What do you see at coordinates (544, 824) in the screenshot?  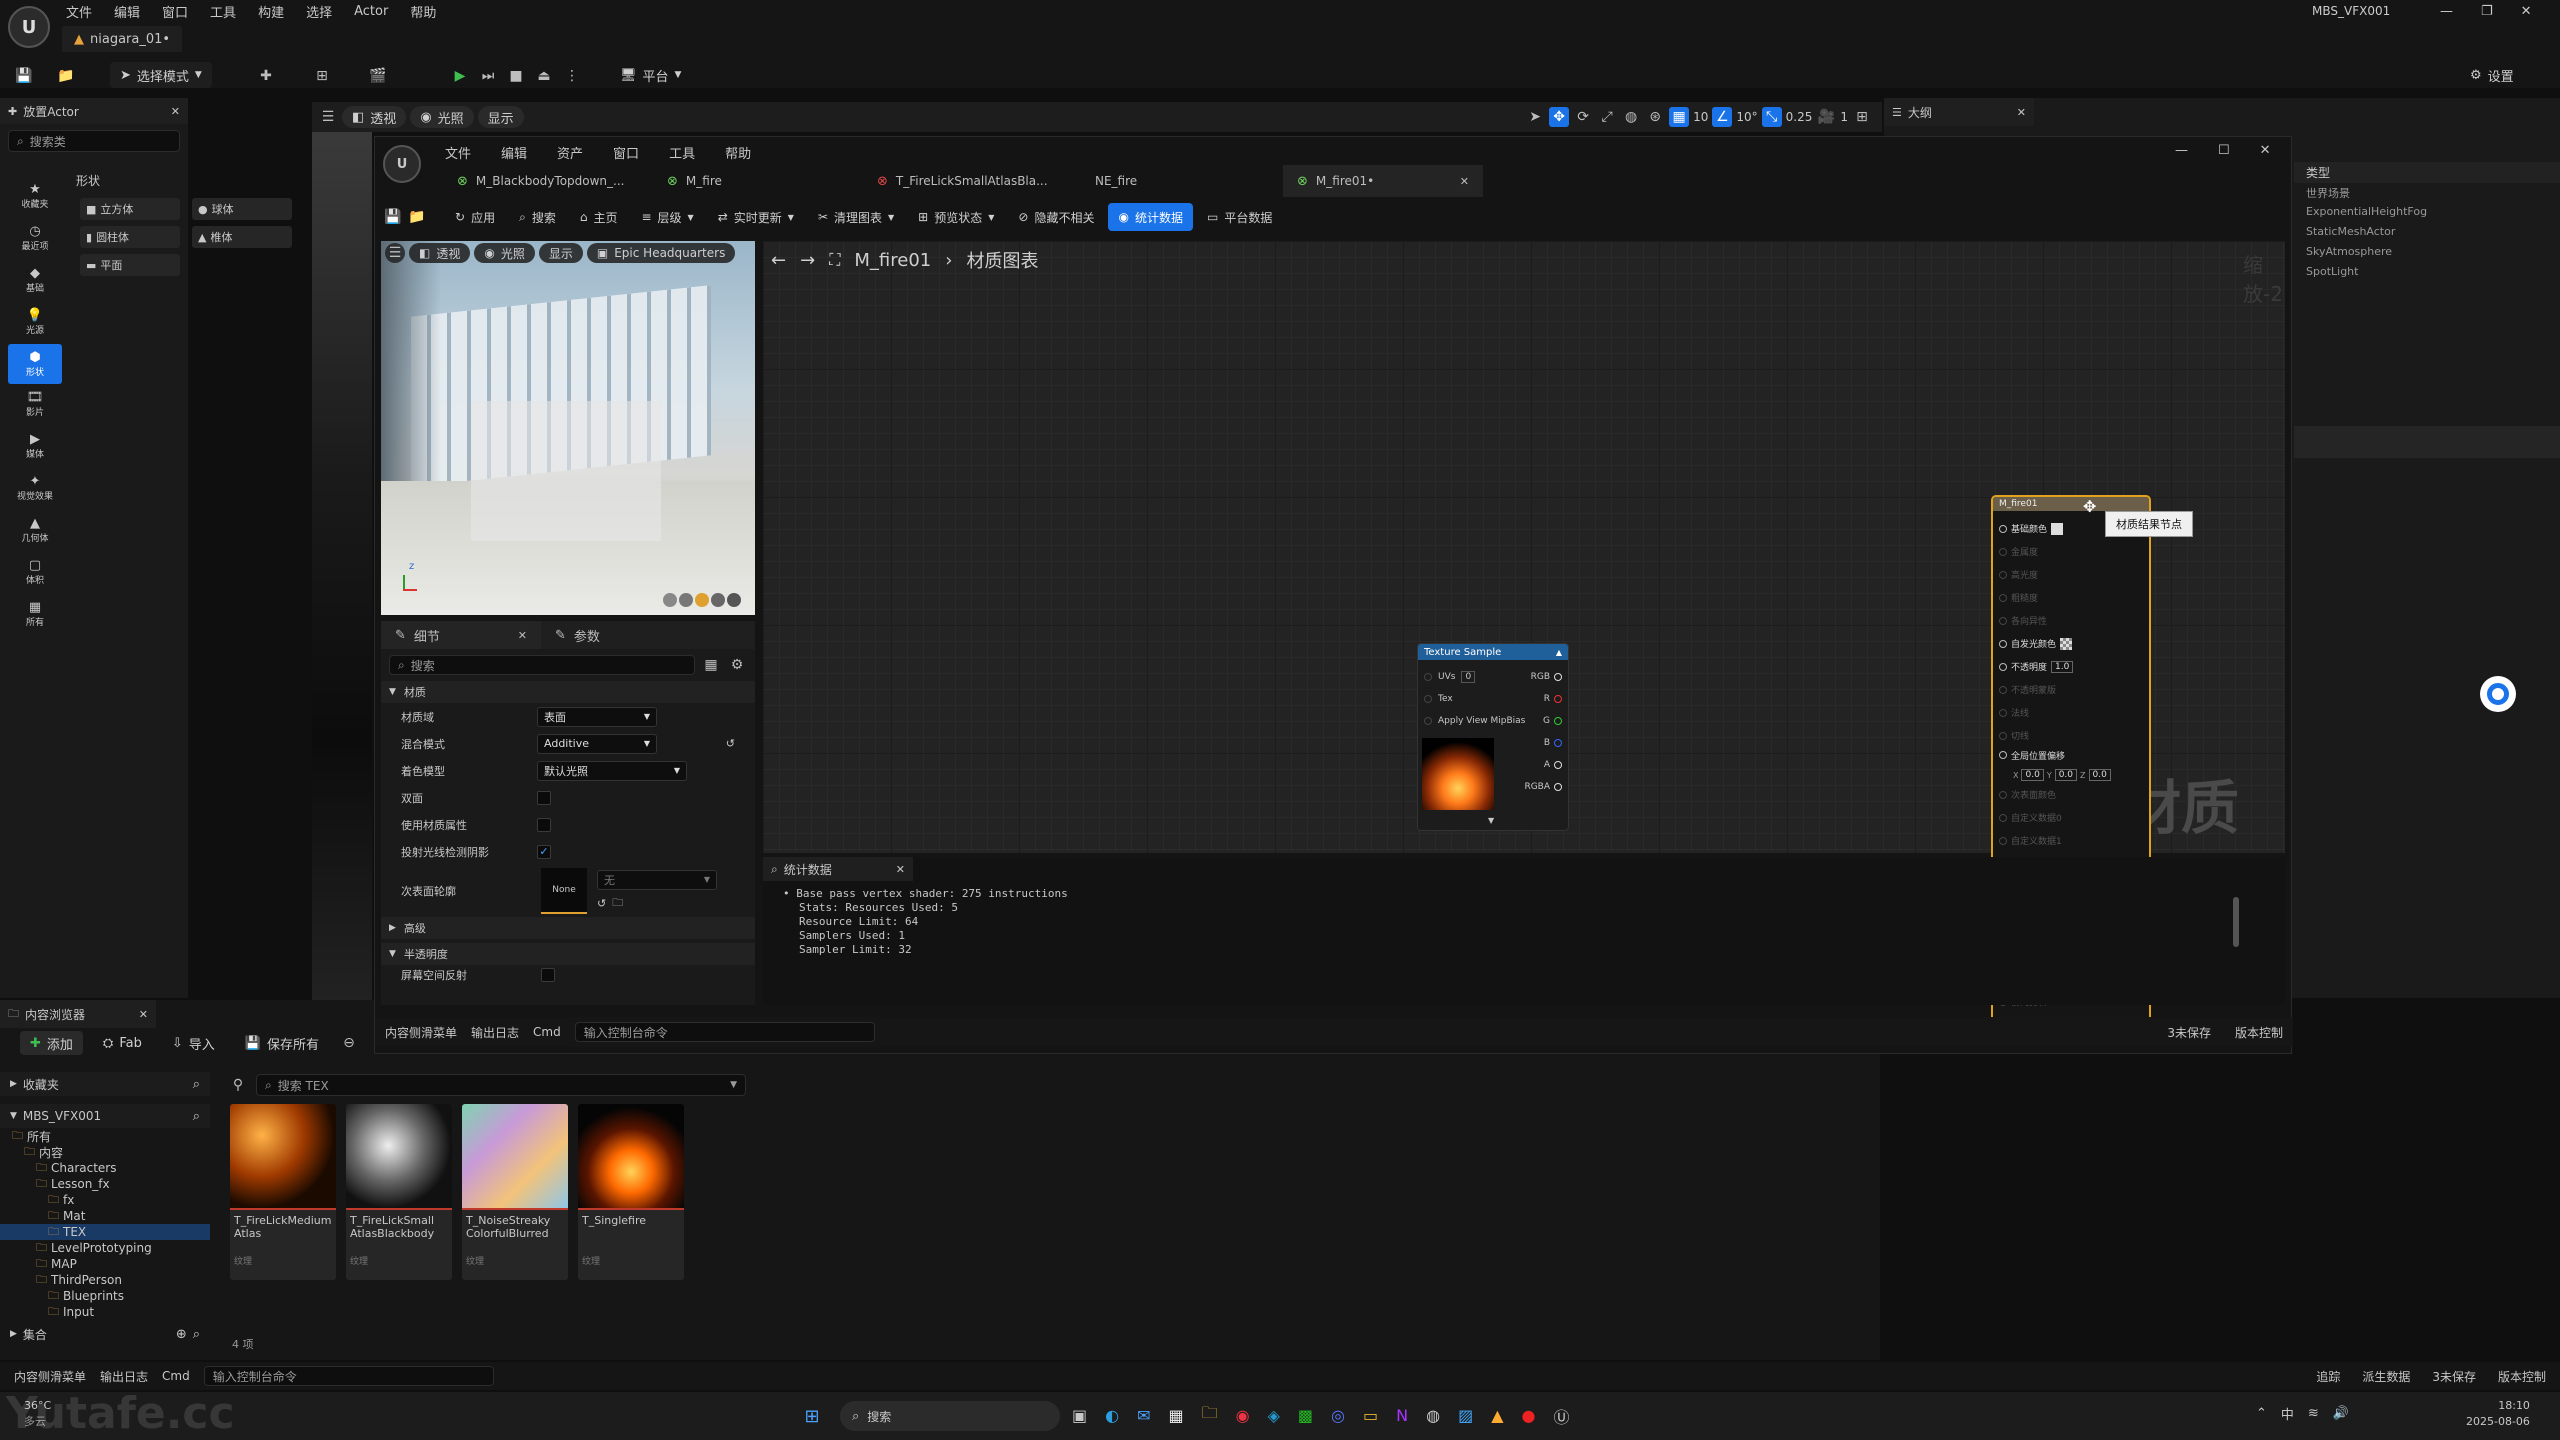 I see `detail-checkbox` at bounding box center [544, 824].